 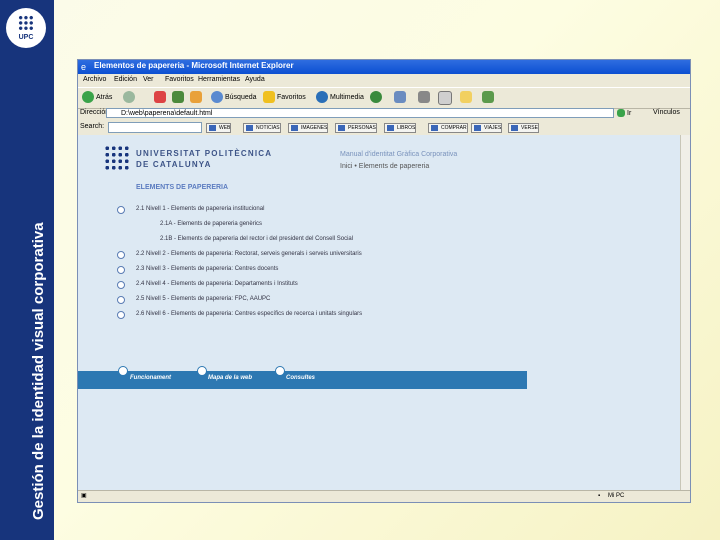 I want to click on menu-archivo: Archivo, so click(x=94, y=79).